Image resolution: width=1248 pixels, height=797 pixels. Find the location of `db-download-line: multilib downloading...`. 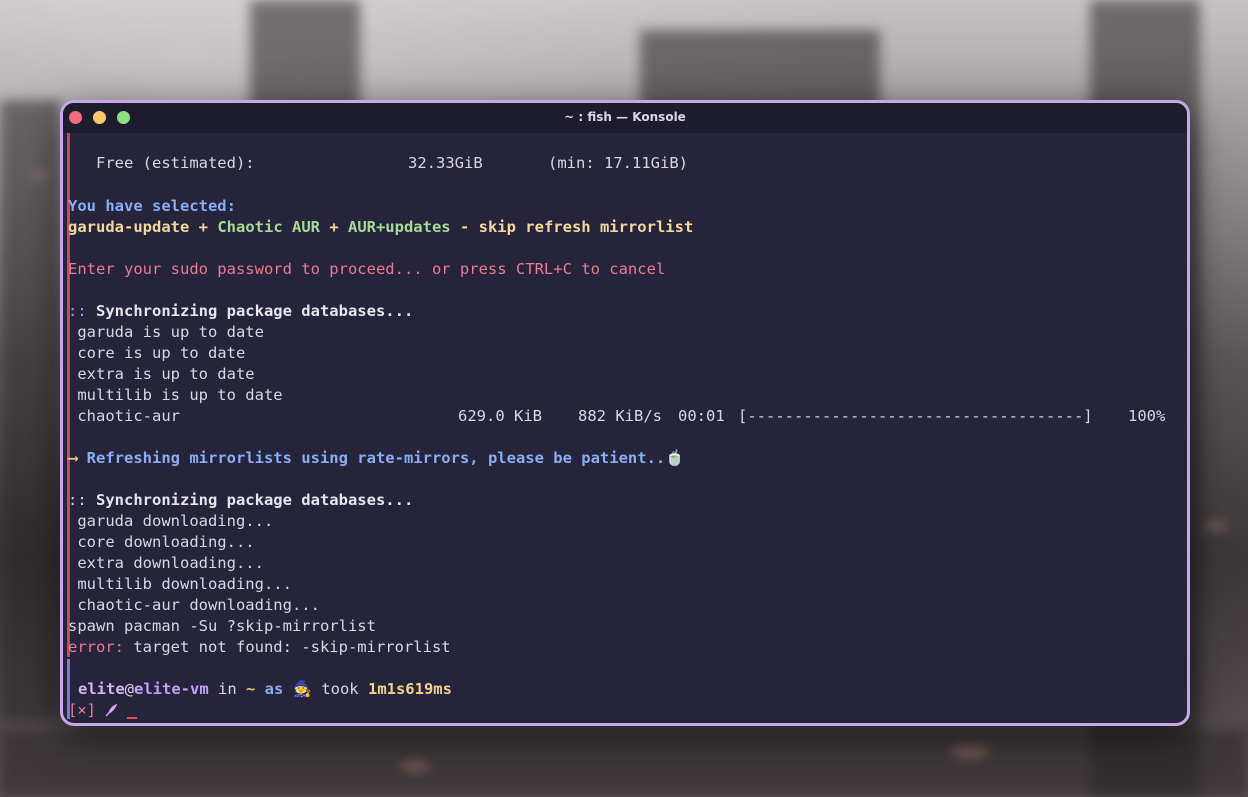

db-download-line: multilib downloading... is located at coordinates (180, 584).